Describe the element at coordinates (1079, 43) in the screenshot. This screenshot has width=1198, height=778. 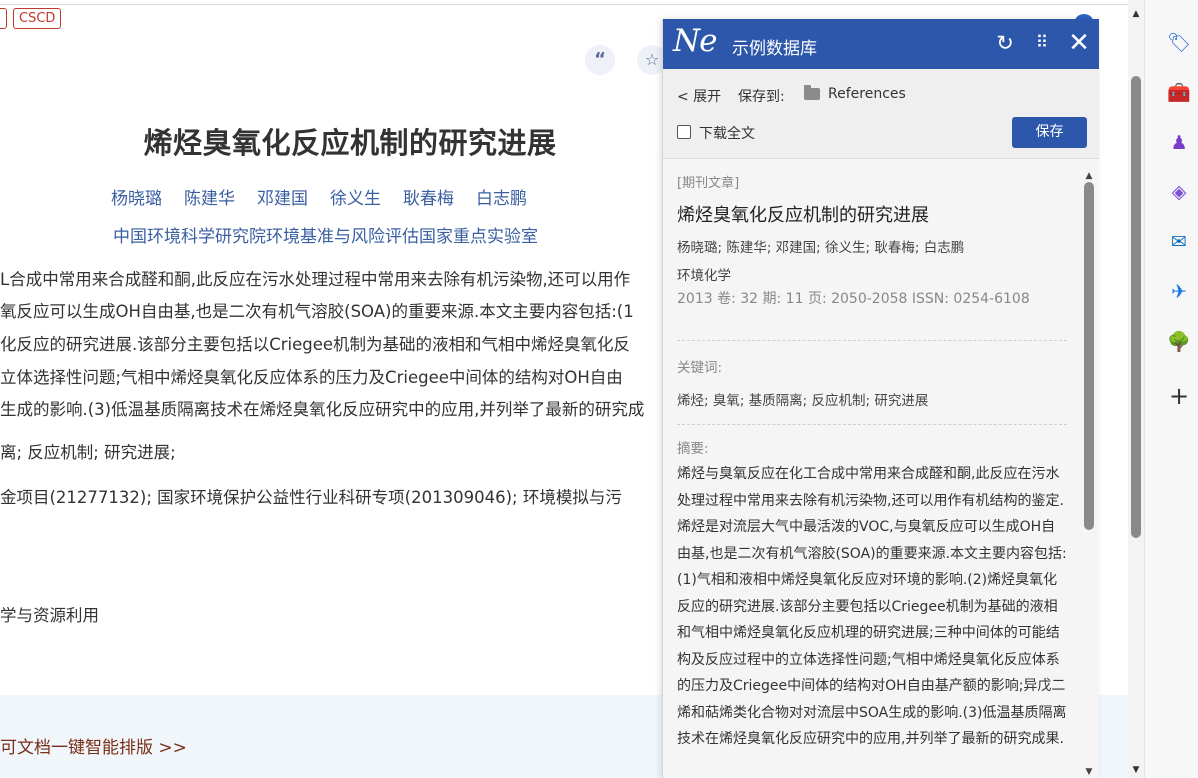
I see `close-icon: ✕` at that location.